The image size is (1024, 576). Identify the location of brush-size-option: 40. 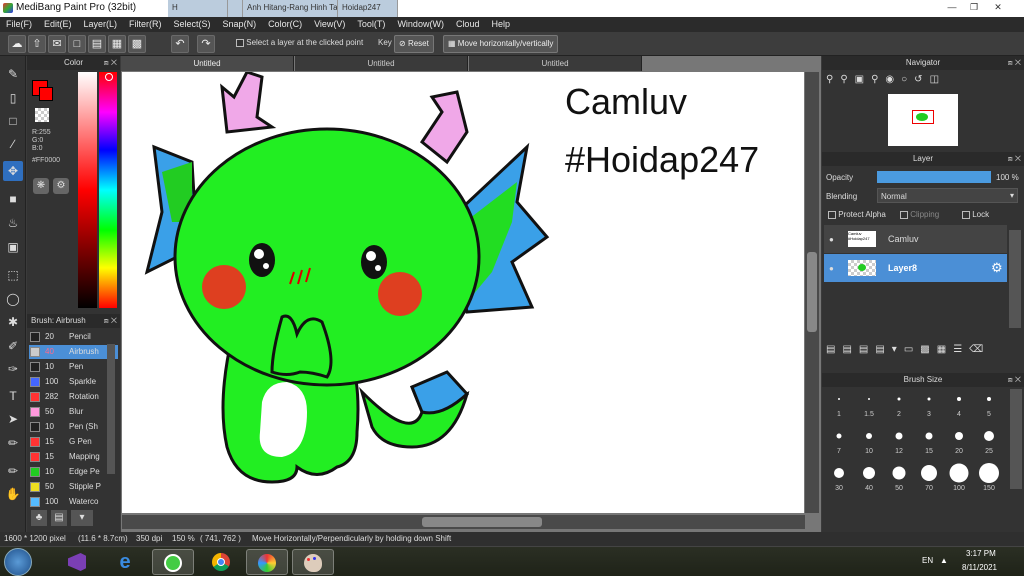
(869, 479).